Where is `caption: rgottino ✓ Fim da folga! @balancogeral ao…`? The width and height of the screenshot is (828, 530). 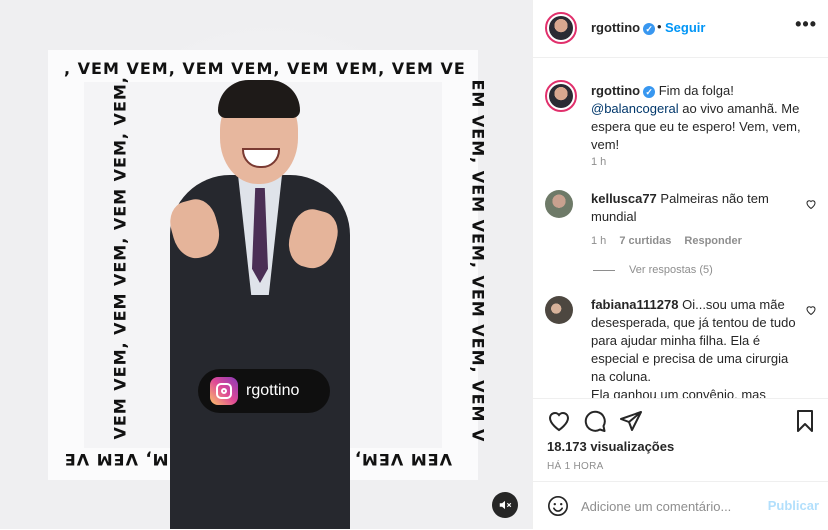
caption: rgottino ✓ Fim da folga! @balancogeral ao… is located at coordinates (681, 130).